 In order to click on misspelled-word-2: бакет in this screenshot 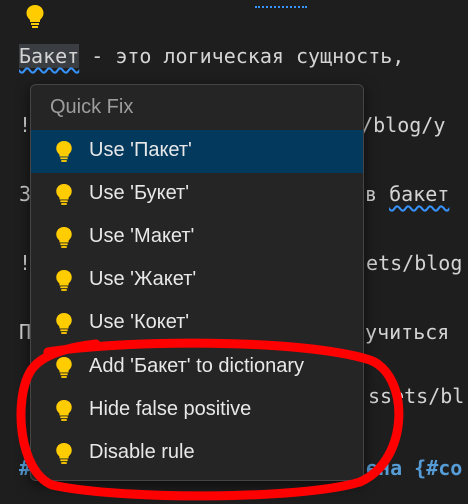, I will do `click(419, 194)`.